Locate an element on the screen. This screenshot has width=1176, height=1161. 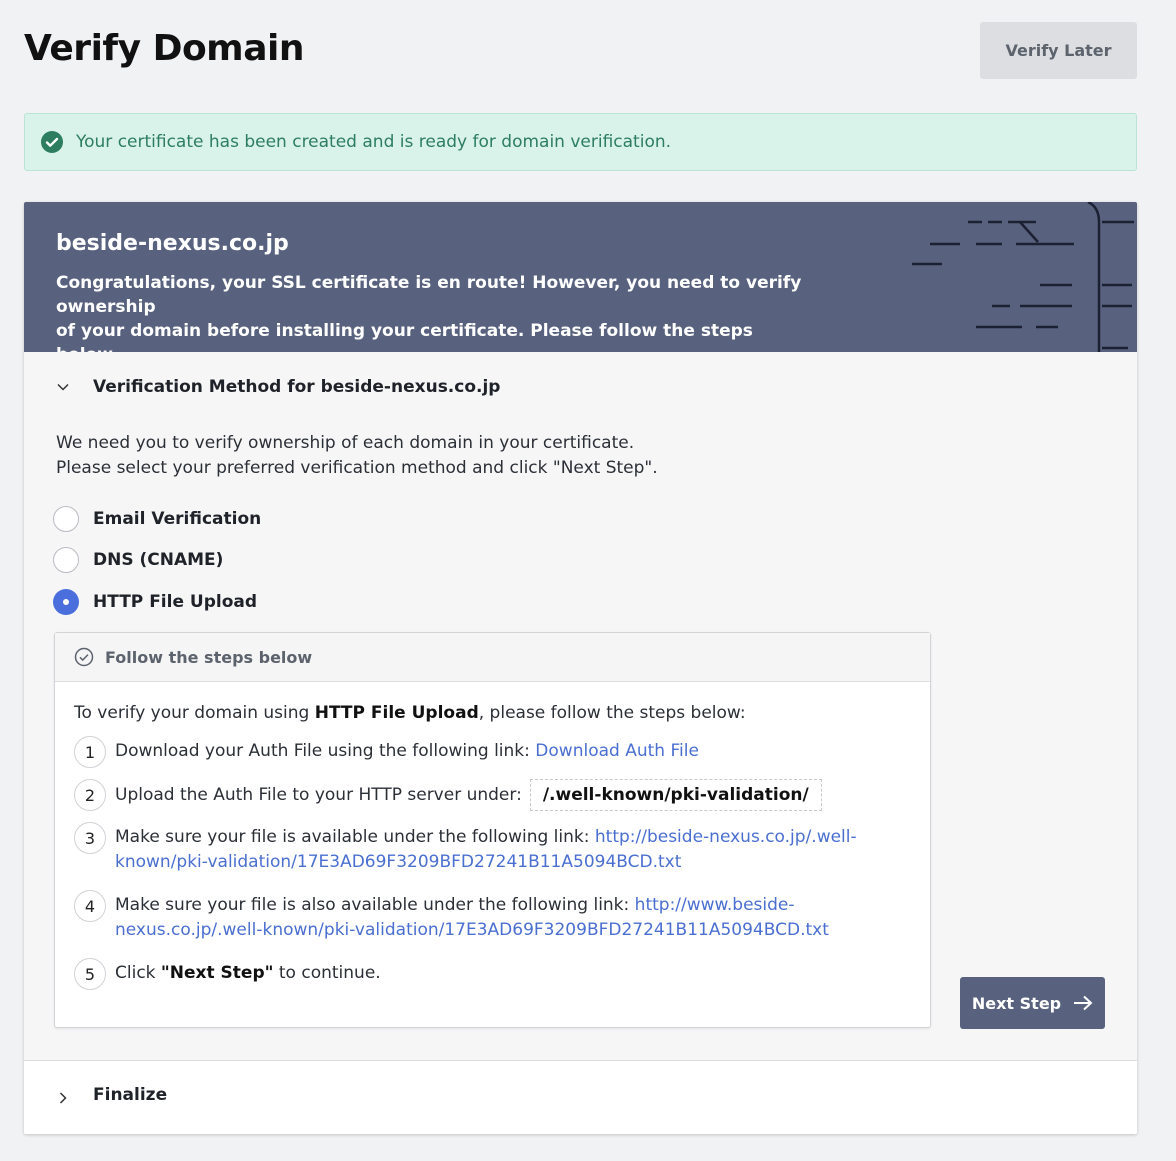
link-line-1: http://beside-nexus.co.jp/.well- is located at coordinates (725, 837).